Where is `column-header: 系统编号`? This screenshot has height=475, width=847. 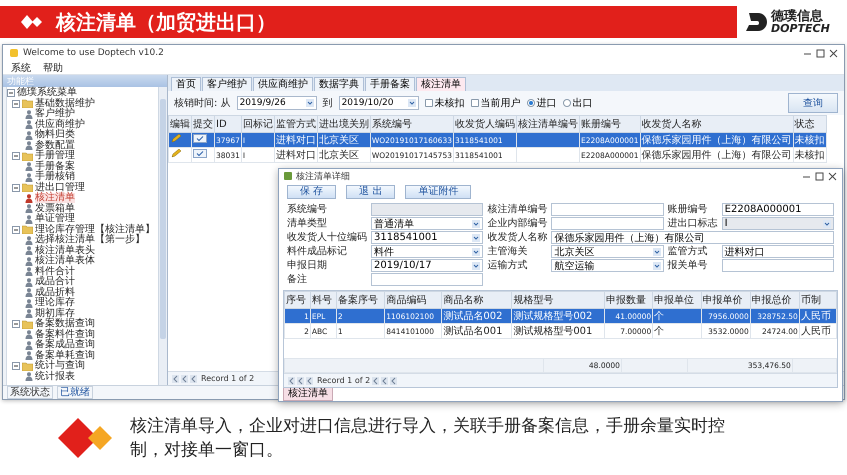
column-header: 系统编号 is located at coordinates (412, 124).